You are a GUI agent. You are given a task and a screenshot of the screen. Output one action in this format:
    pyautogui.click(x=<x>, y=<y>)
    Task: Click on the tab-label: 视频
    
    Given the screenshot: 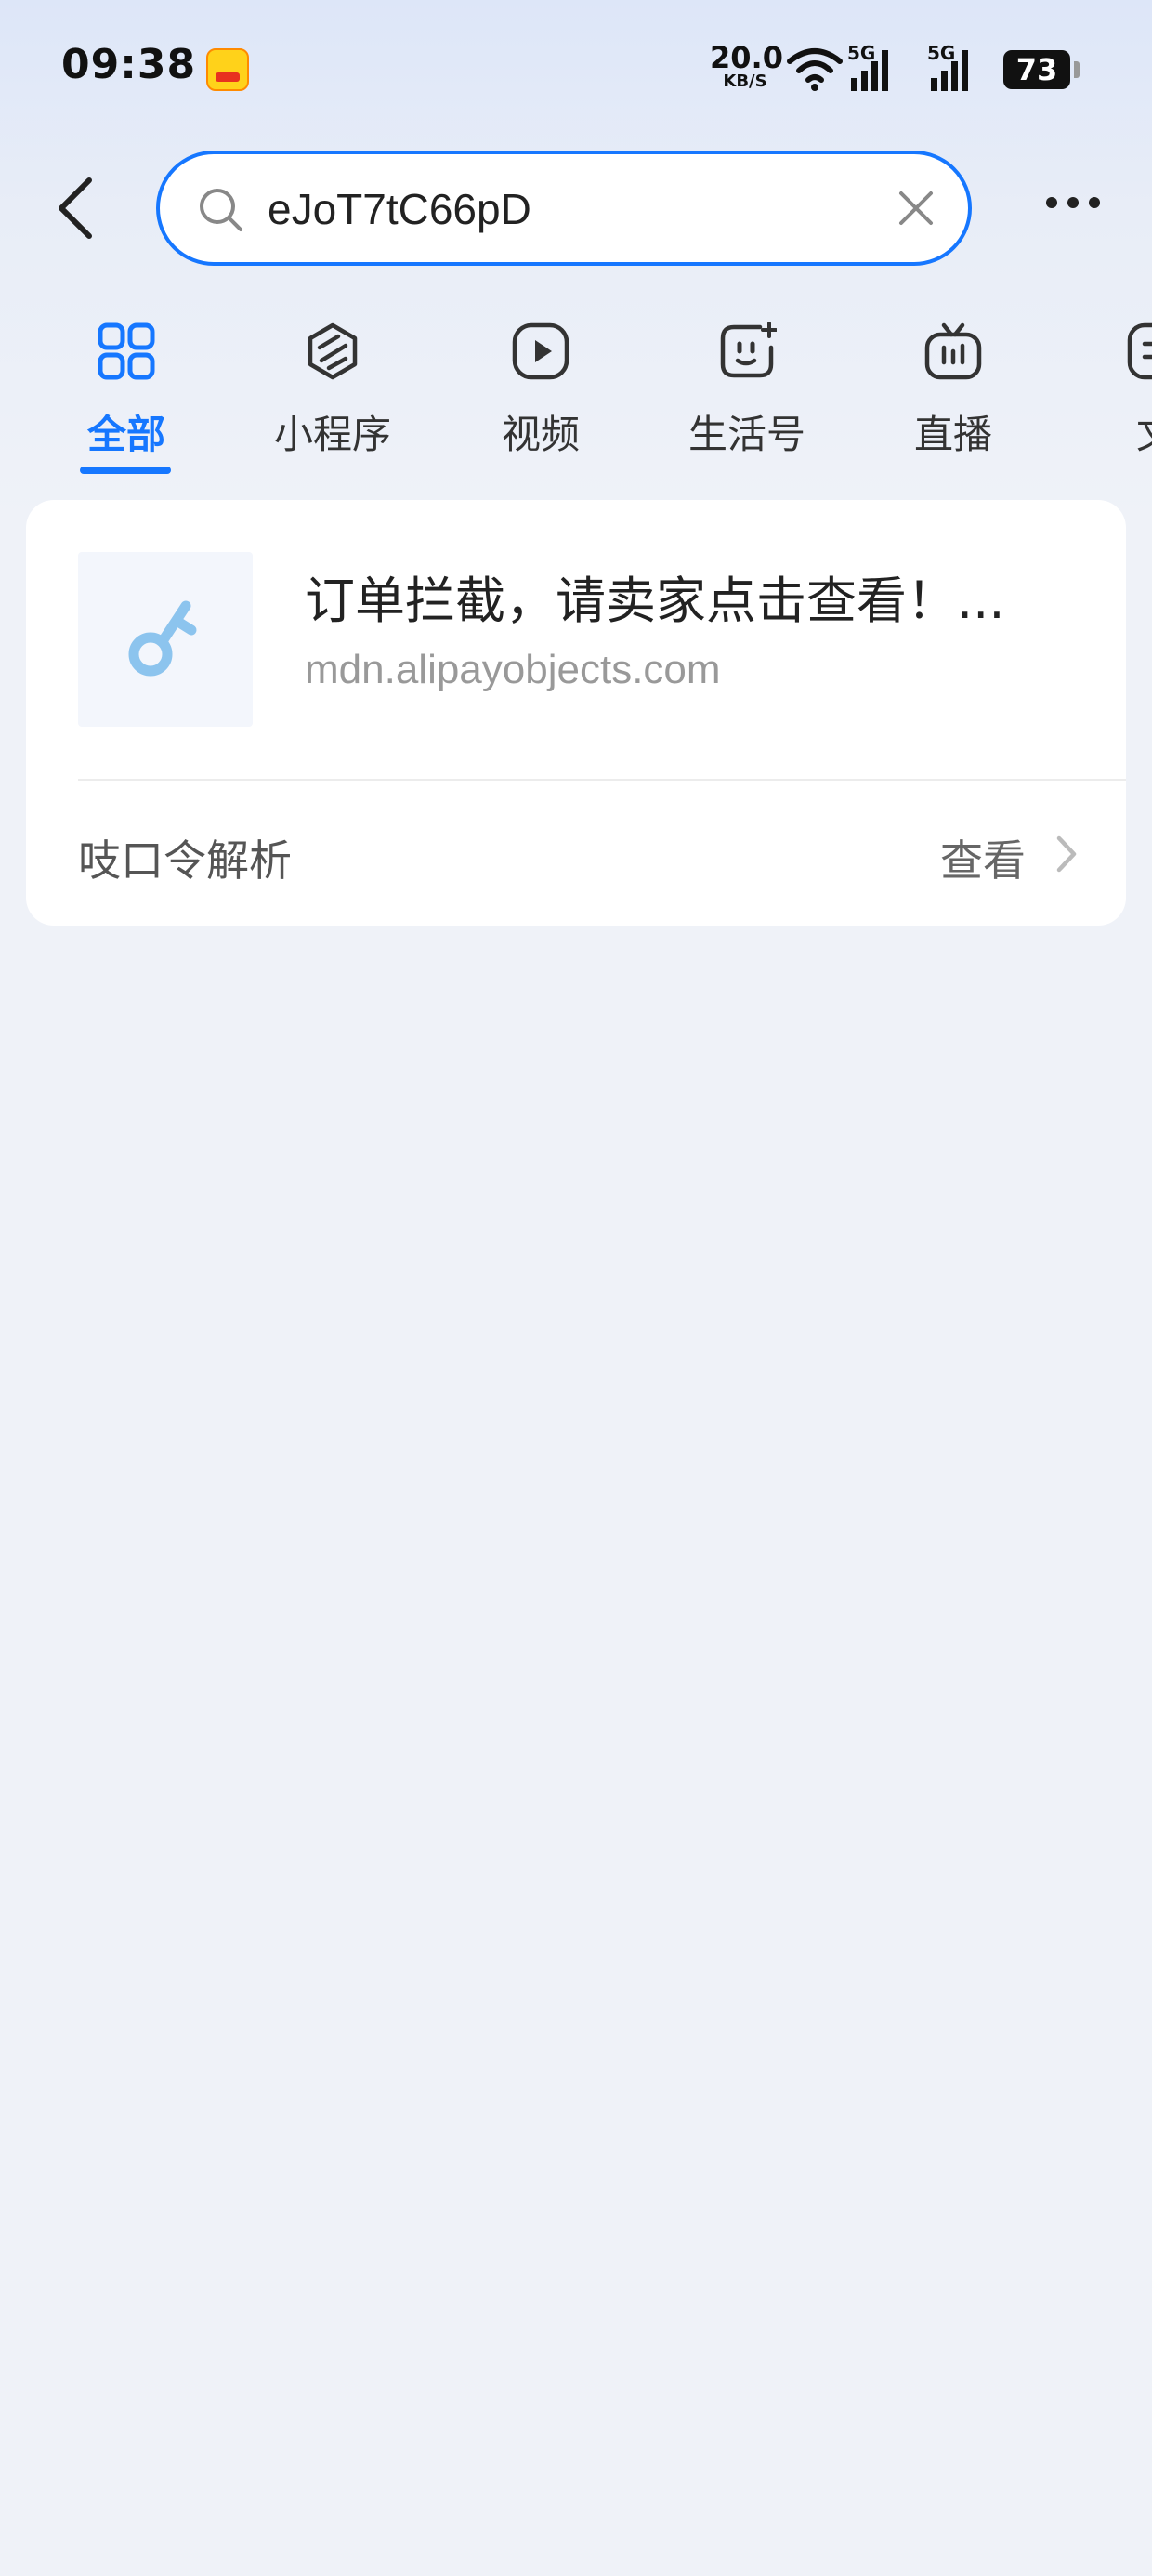 What is the action you would take?
    pyautogui.click(x=540, y=434)
    